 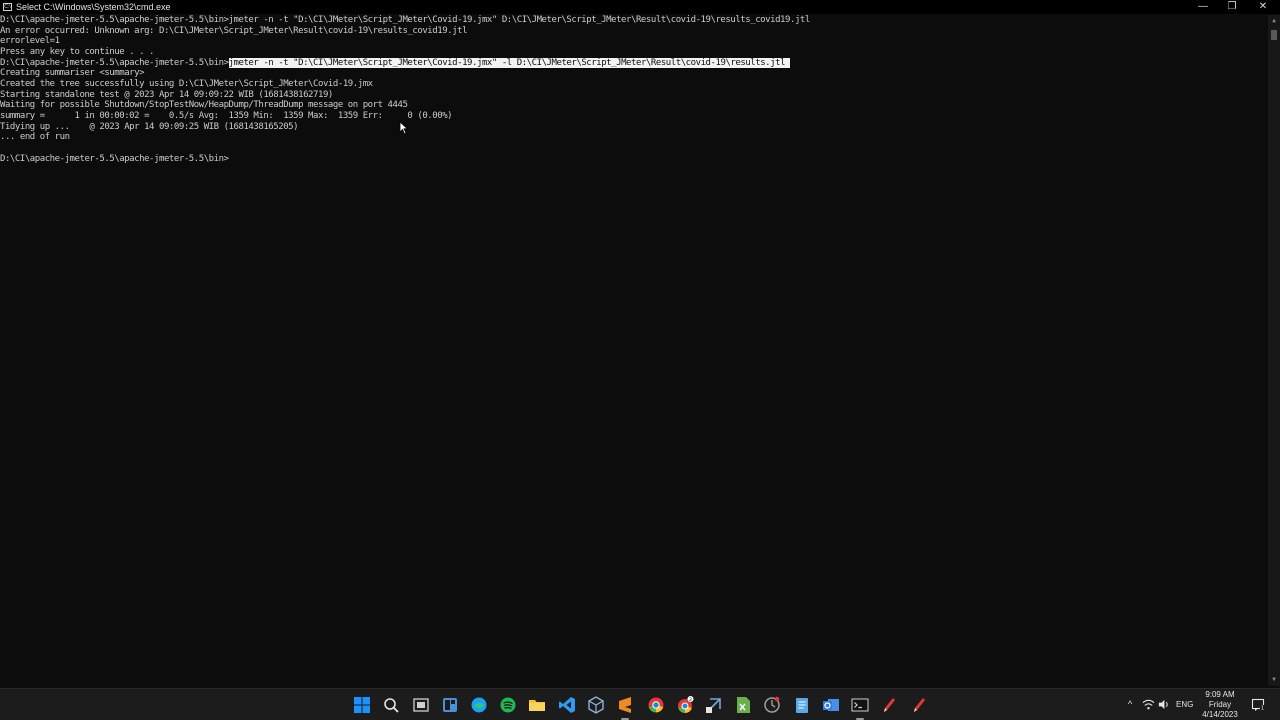 I want to click on cmd-icon: C:\, so click(x=7, y=7).